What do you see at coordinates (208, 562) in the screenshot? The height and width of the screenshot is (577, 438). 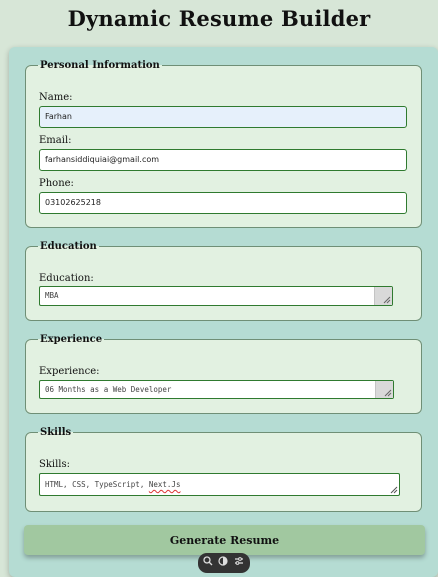 I see `search-icon` at bounding box center [208, 562].